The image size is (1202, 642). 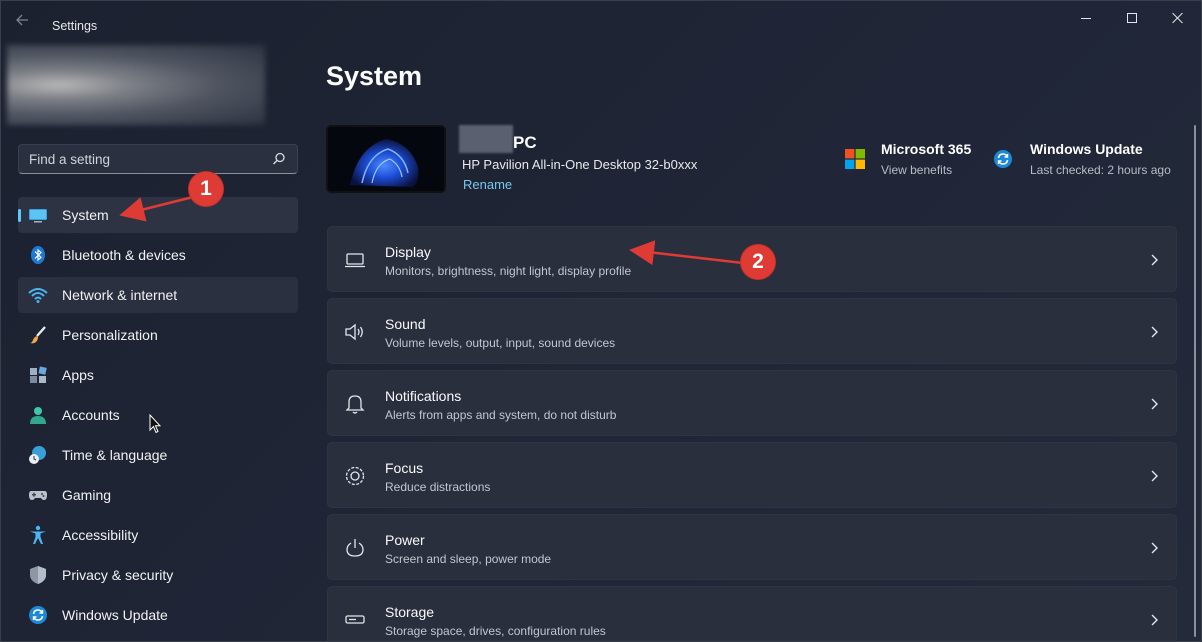 What do you see at coordinates (355, 548) in the screenshot?
I see `power-icon` at bounding box center [355, 548].